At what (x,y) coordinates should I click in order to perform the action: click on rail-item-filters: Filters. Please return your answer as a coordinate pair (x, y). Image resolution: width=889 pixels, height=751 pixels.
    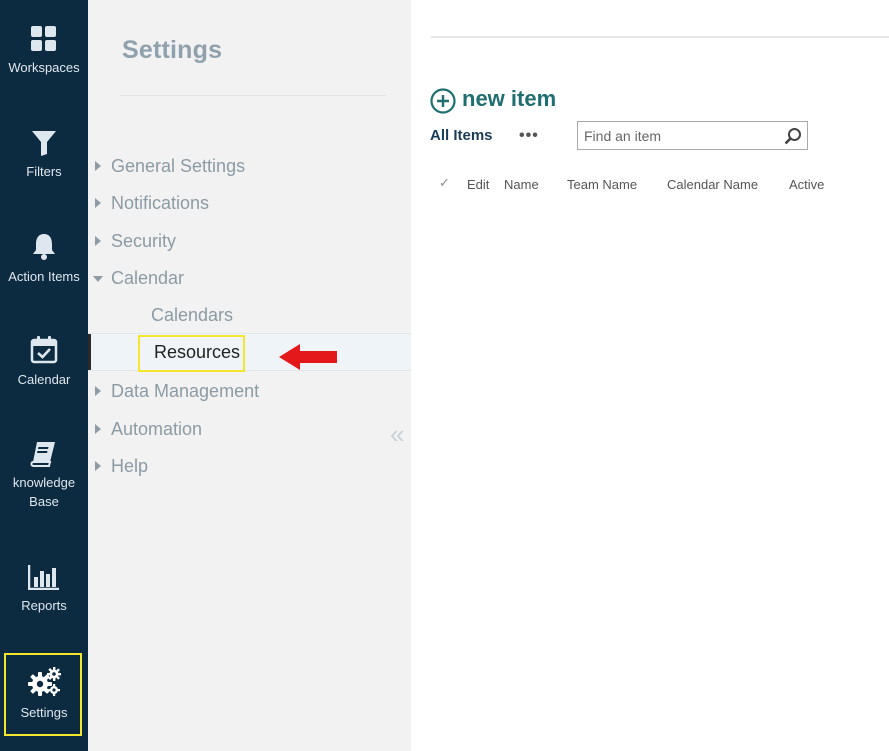
    Looking at the image, I should click on (44, 156).